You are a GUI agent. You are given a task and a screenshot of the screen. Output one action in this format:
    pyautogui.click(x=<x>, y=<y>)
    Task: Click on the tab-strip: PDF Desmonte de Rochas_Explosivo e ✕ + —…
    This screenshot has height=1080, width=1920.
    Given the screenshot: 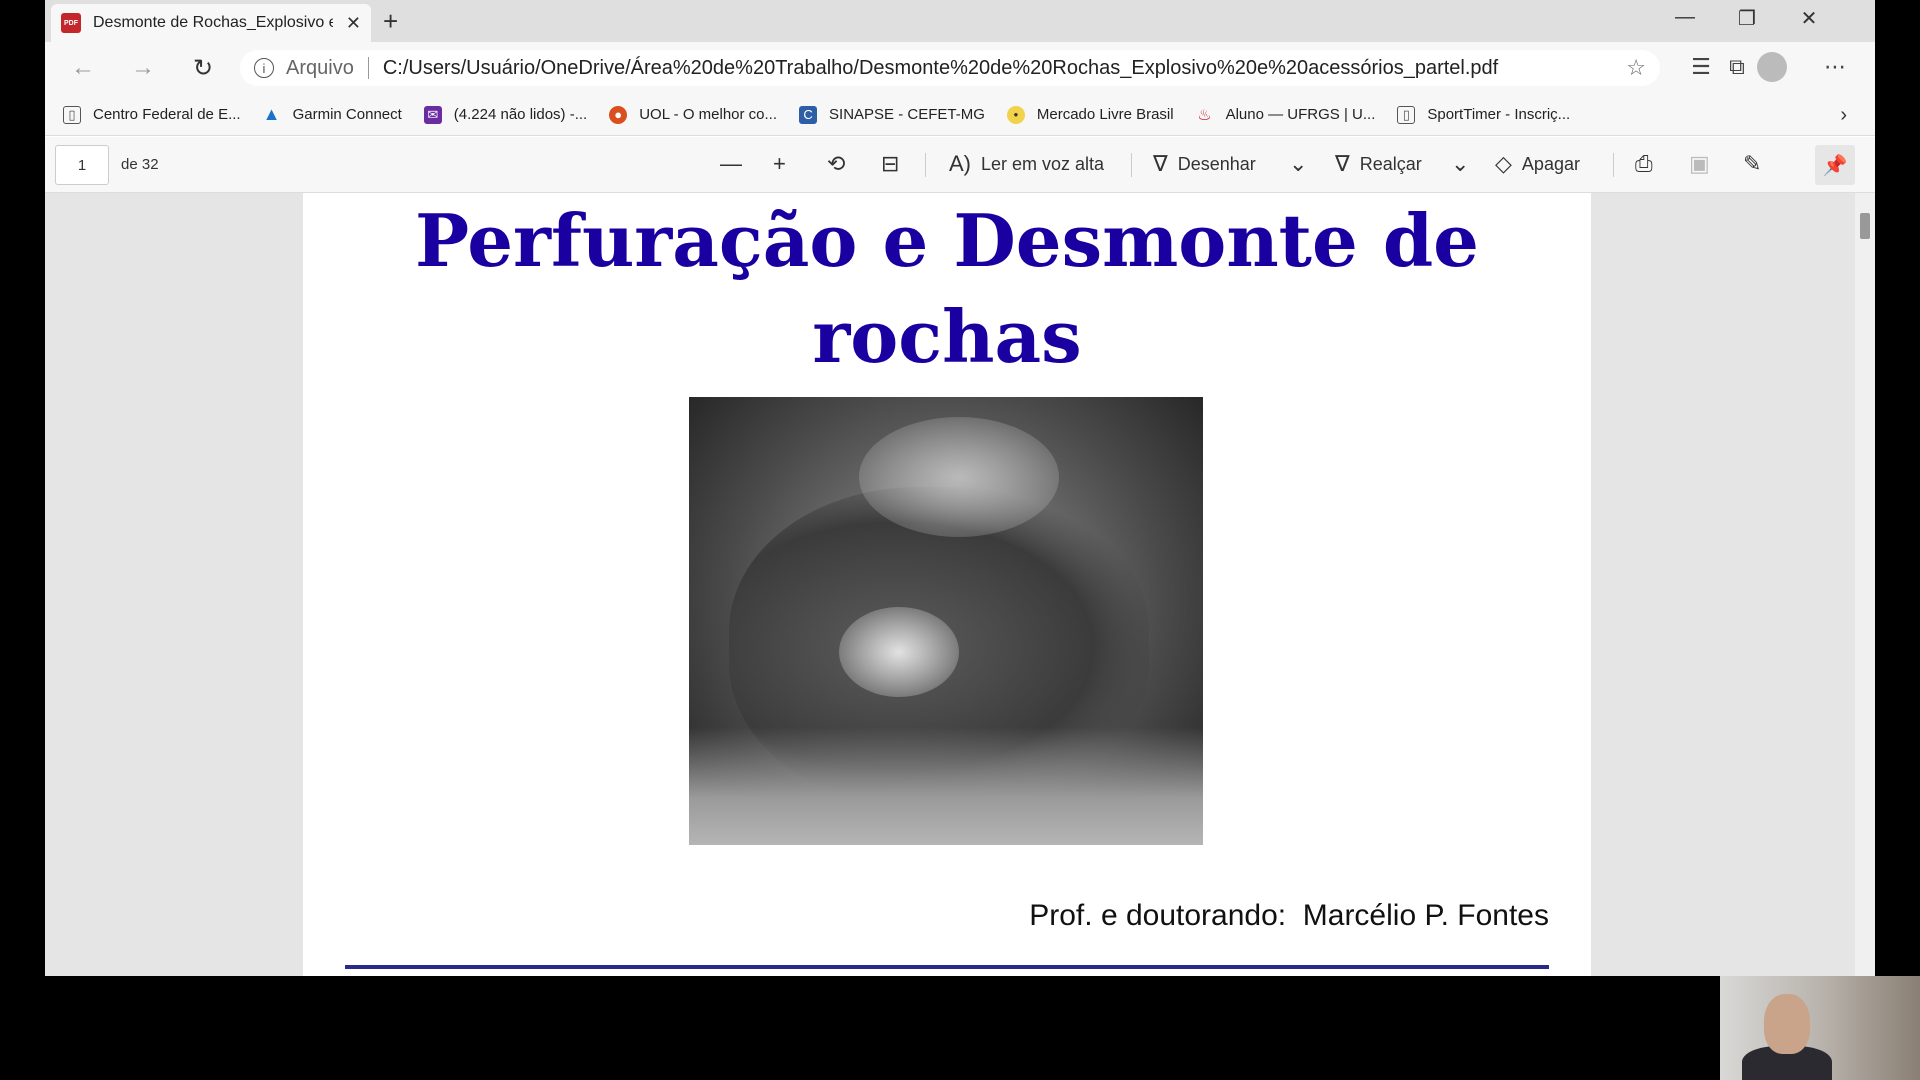 What is the action you would take?
    pyautogui.click(x=960, y=21)
    